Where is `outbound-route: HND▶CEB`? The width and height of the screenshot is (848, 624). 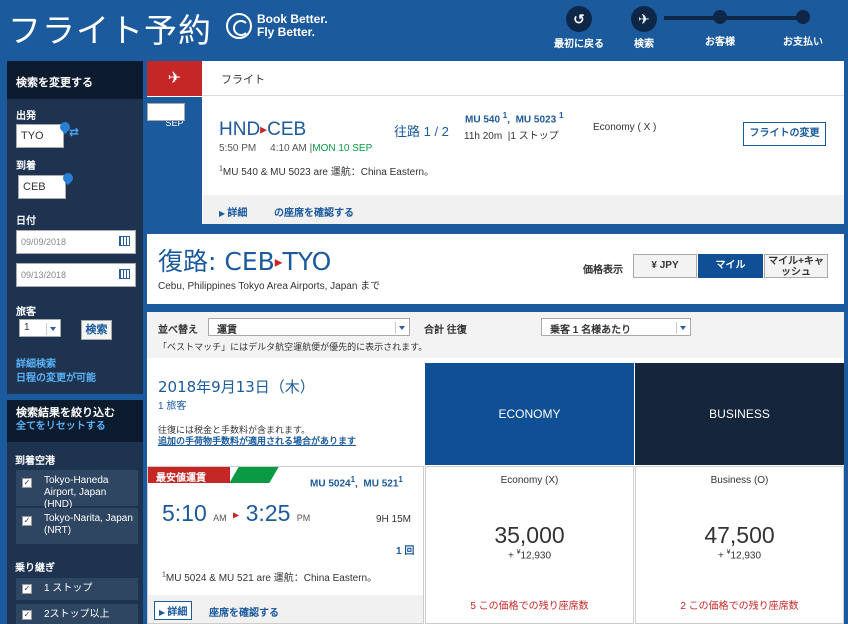
outbound-route: HND▶CEB is located at coordinates (263, 129).